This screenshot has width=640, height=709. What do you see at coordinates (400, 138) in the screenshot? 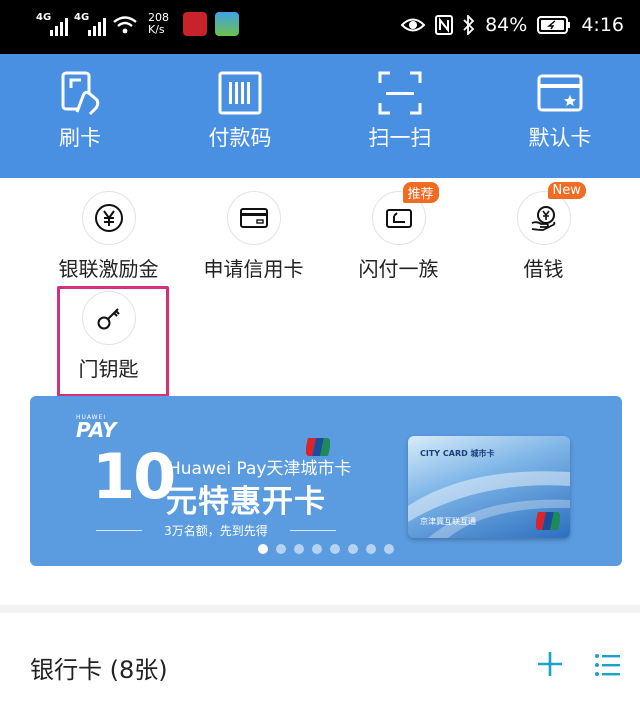
I see `scan-label: 扫一扫` at bounding box center [400, 138].